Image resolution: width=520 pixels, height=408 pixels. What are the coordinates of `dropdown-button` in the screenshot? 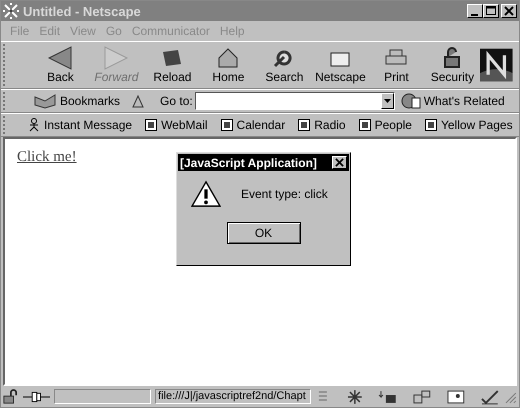 It's located at (387, 101).